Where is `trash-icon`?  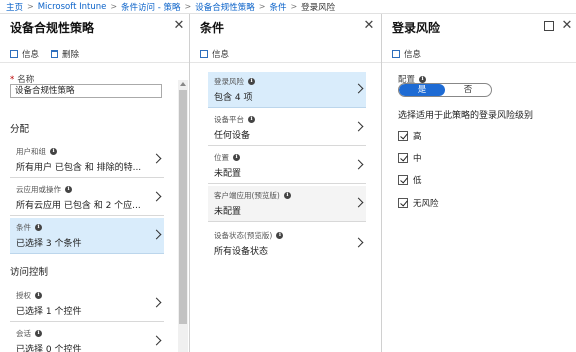 trash-icon is located at coordinates (55, 53).